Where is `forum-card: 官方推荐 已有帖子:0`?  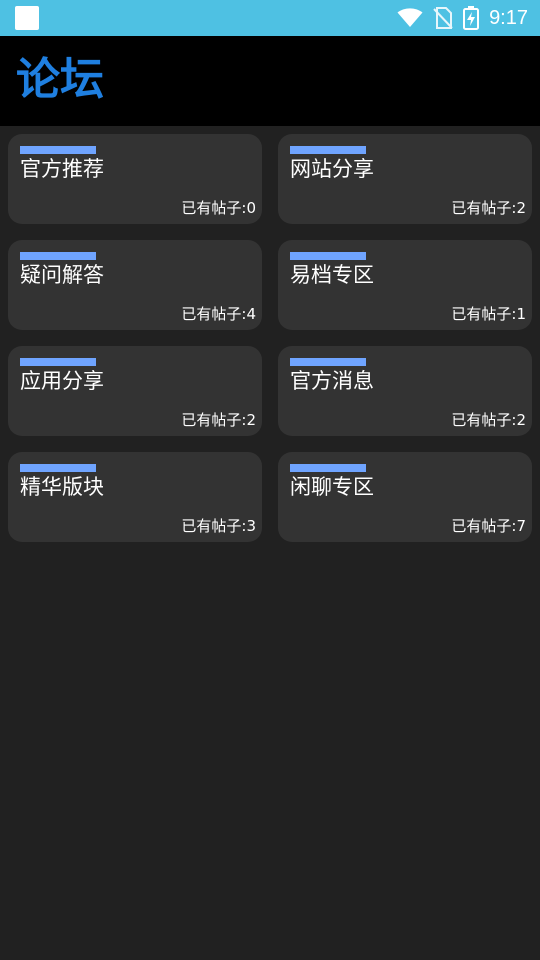 forum-card: 官方推荐 已有帖子:0 is located at coordinates (135, 179).